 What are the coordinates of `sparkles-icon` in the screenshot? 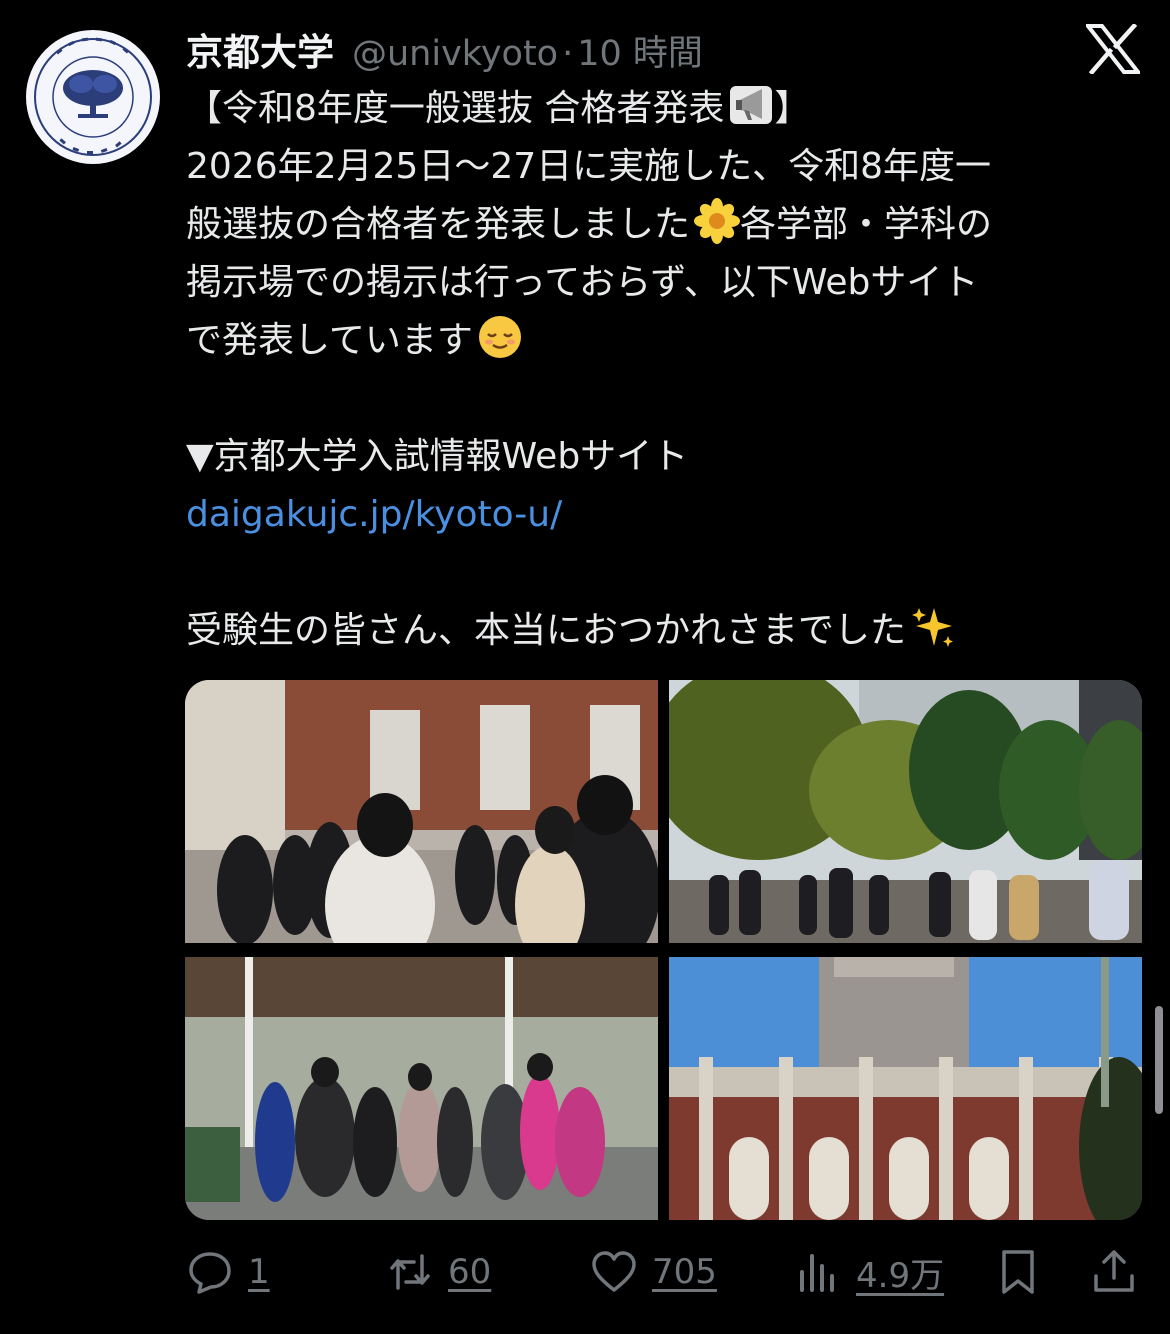 It's located at (933, 627).